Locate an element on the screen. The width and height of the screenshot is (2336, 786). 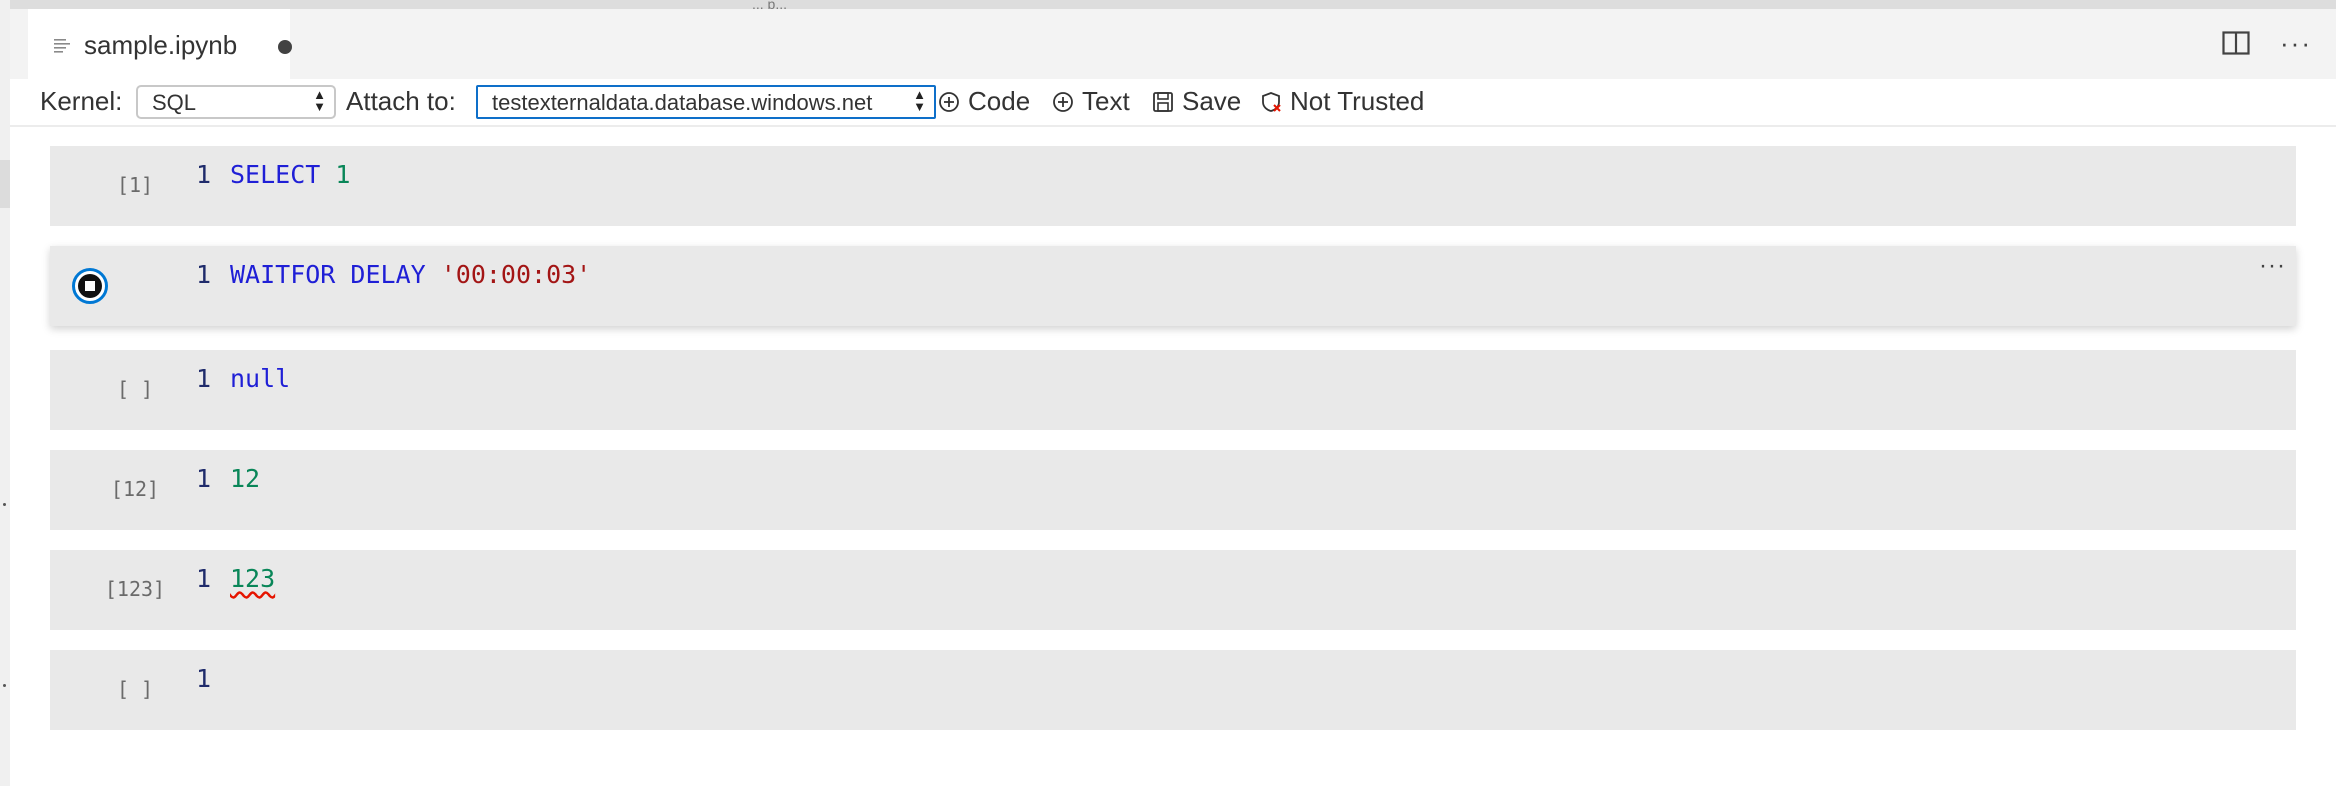
add-text-button: Text is located at coordinates (1091, 101).